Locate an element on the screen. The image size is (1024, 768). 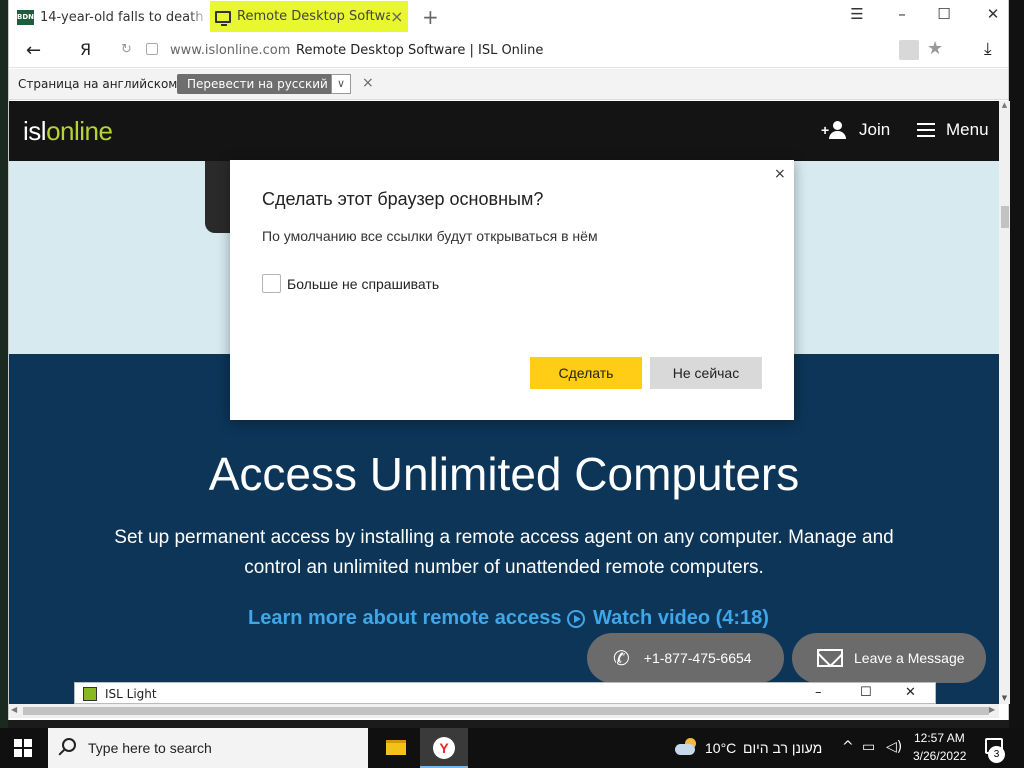
bdn-favicon-icon: BDN is located at coordinates (25, 17).